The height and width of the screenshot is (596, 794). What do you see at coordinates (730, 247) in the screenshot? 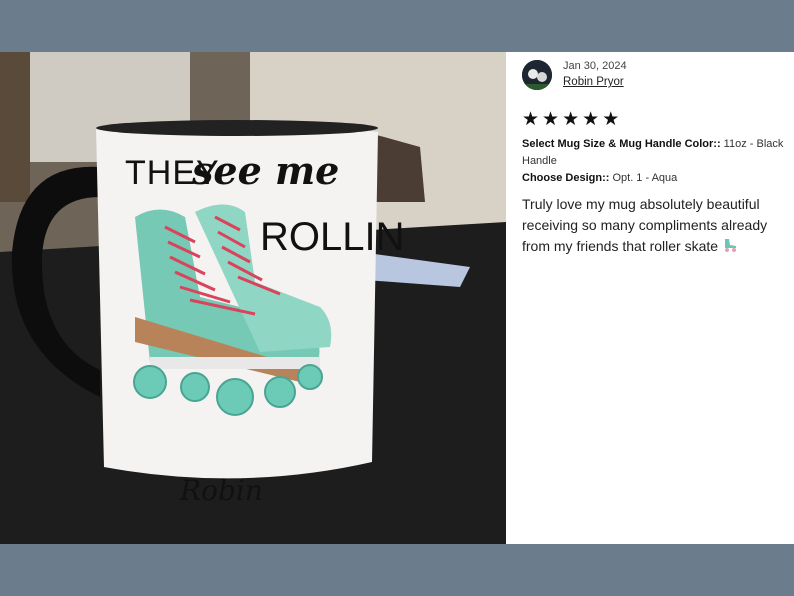
I see `roller-skate-icon` at bounding box center [730, 247].